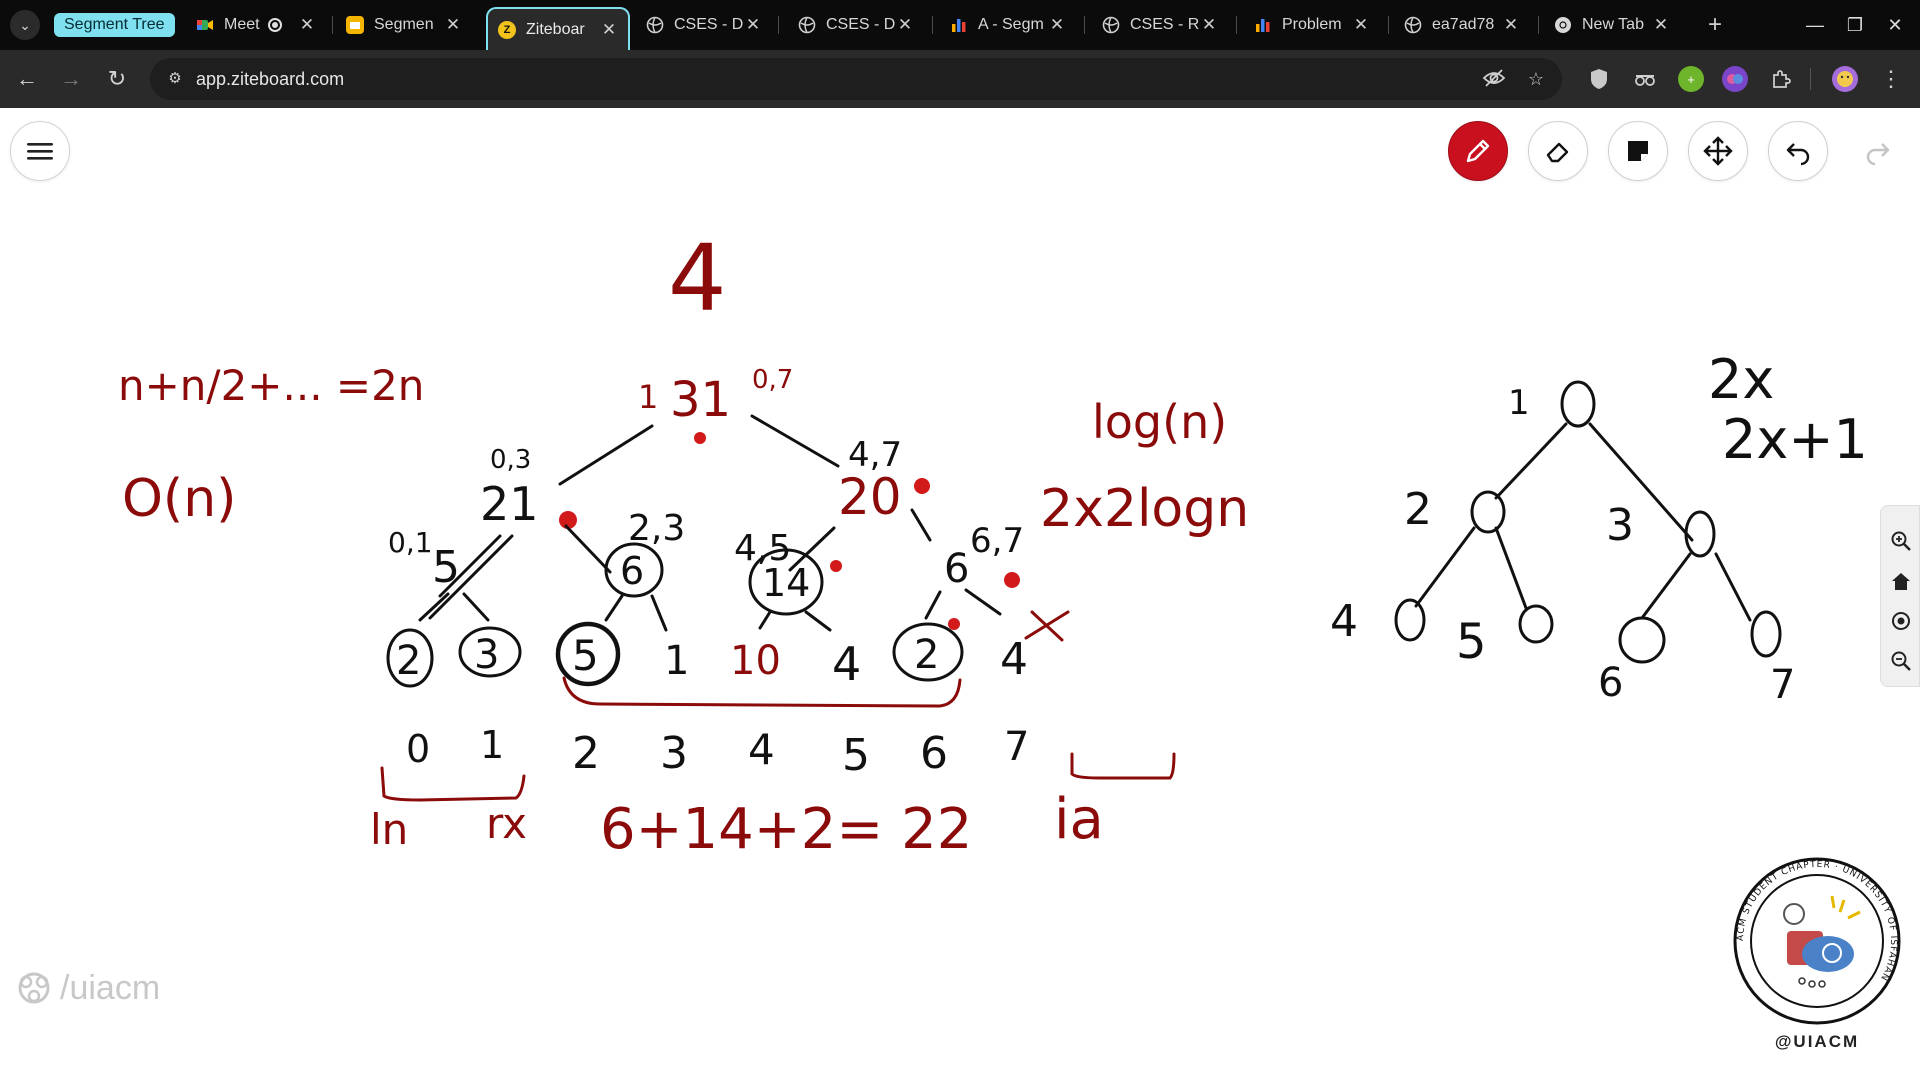 The height and width of the screenshot is (1080, 1920). I want to click on reload-button: ↻, so click(117, 79).